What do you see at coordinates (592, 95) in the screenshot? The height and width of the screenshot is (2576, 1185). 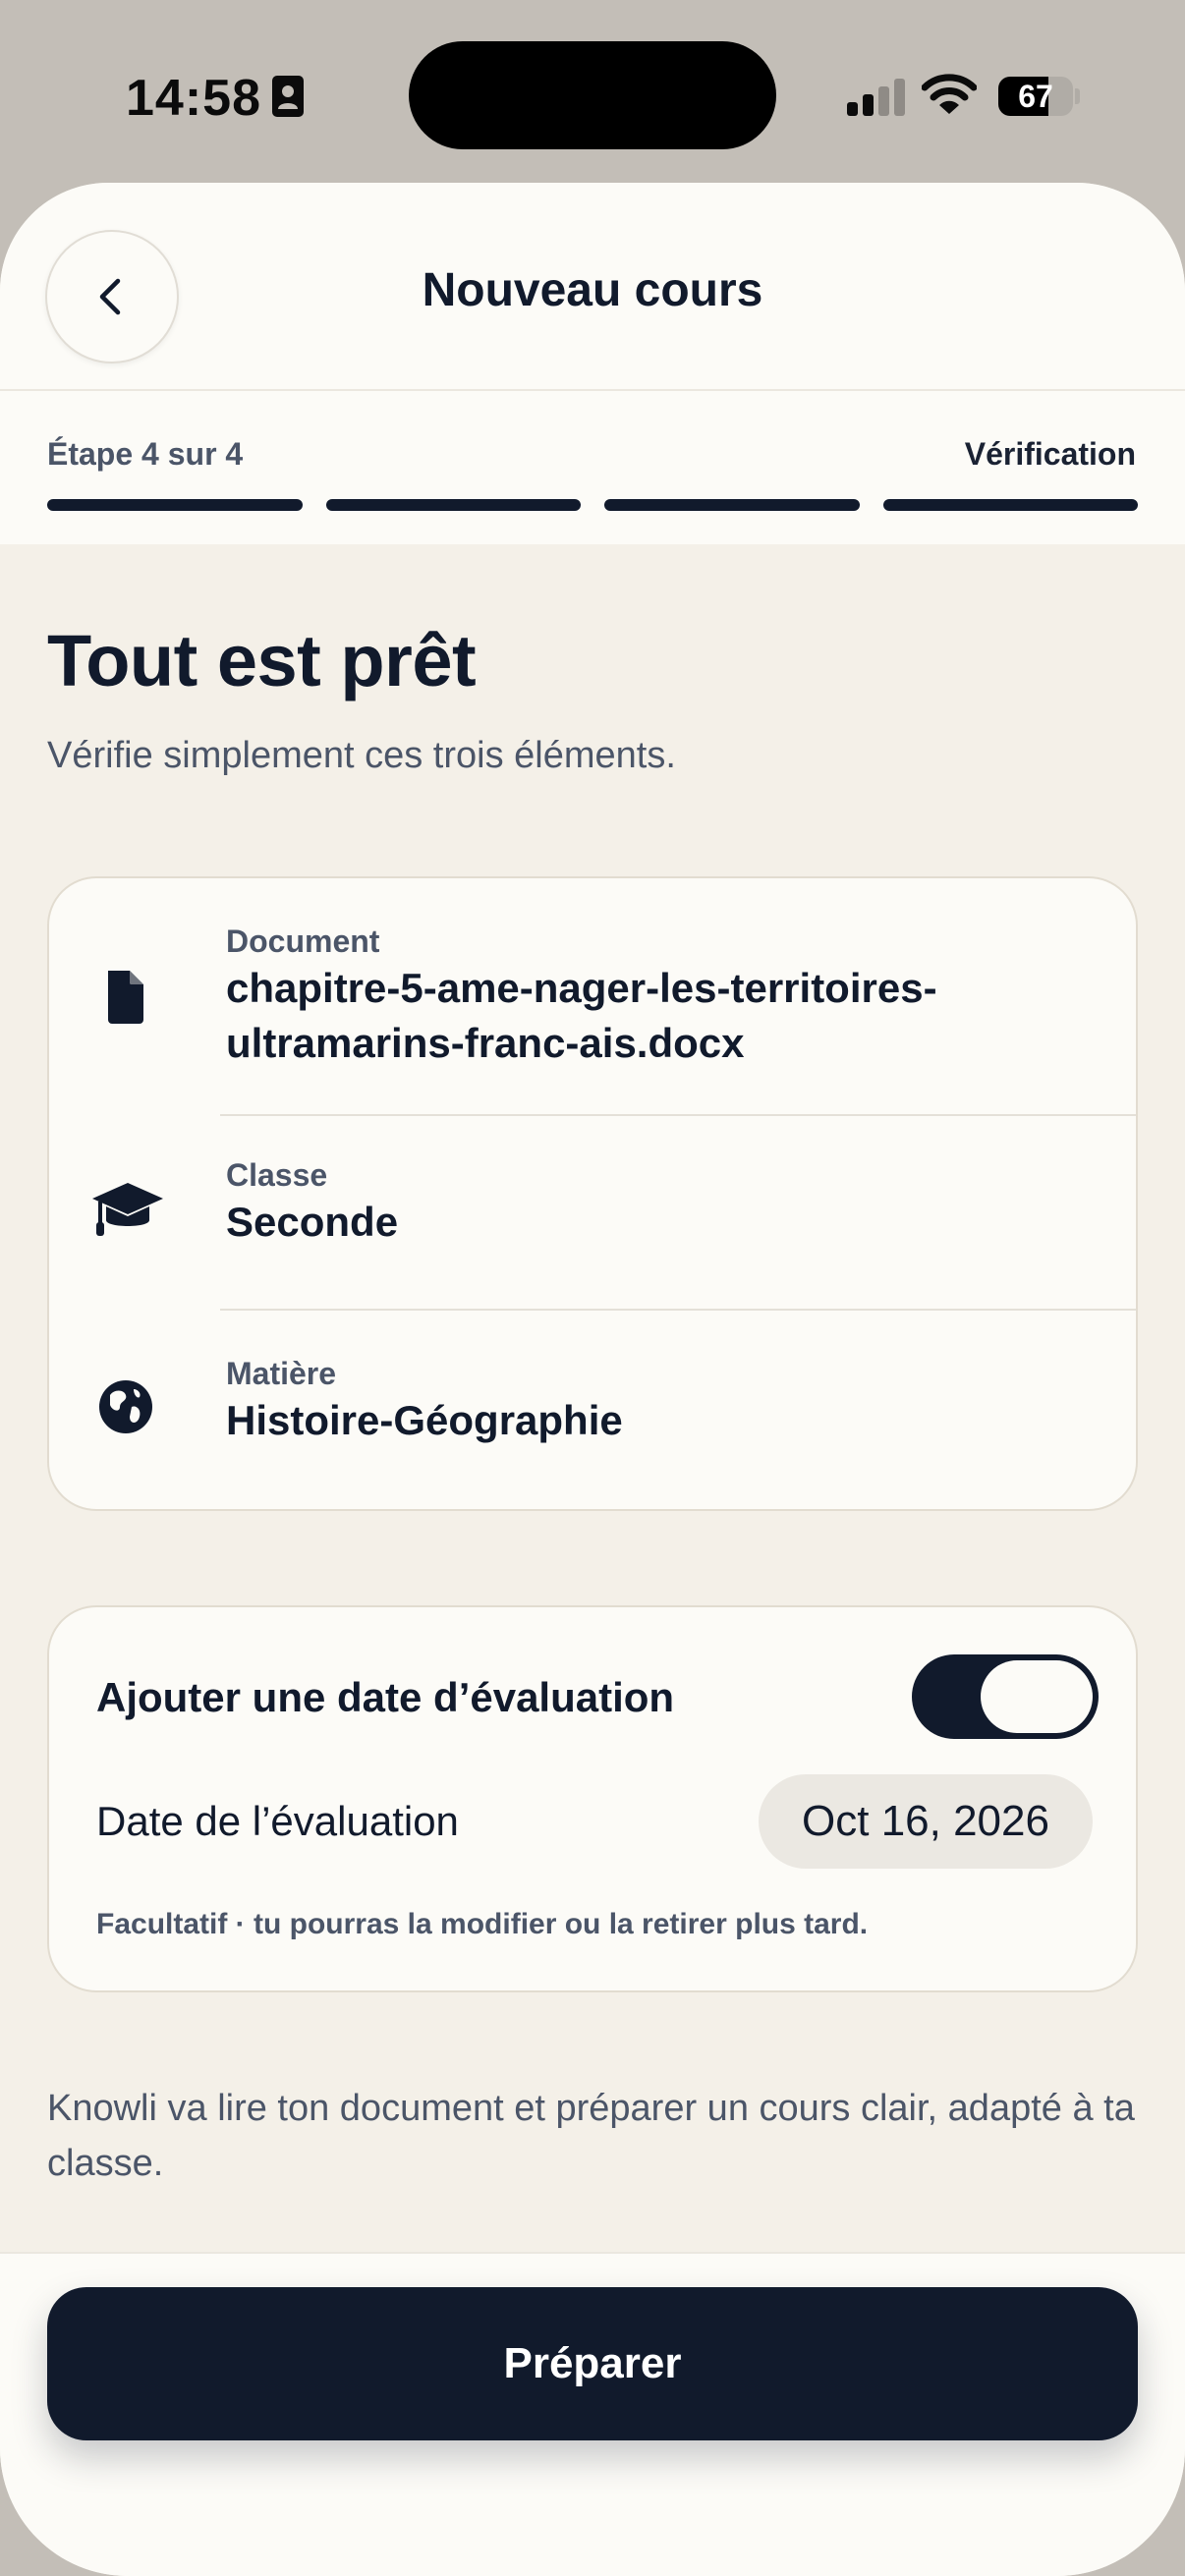 I see `dynamic-island` at bounding box center [592, 95].